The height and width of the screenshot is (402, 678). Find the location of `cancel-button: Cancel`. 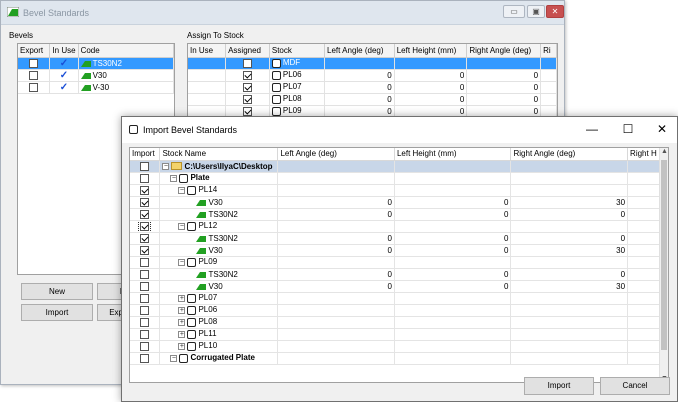

cancel-button: Cancel is located at coordinates (635, 386).